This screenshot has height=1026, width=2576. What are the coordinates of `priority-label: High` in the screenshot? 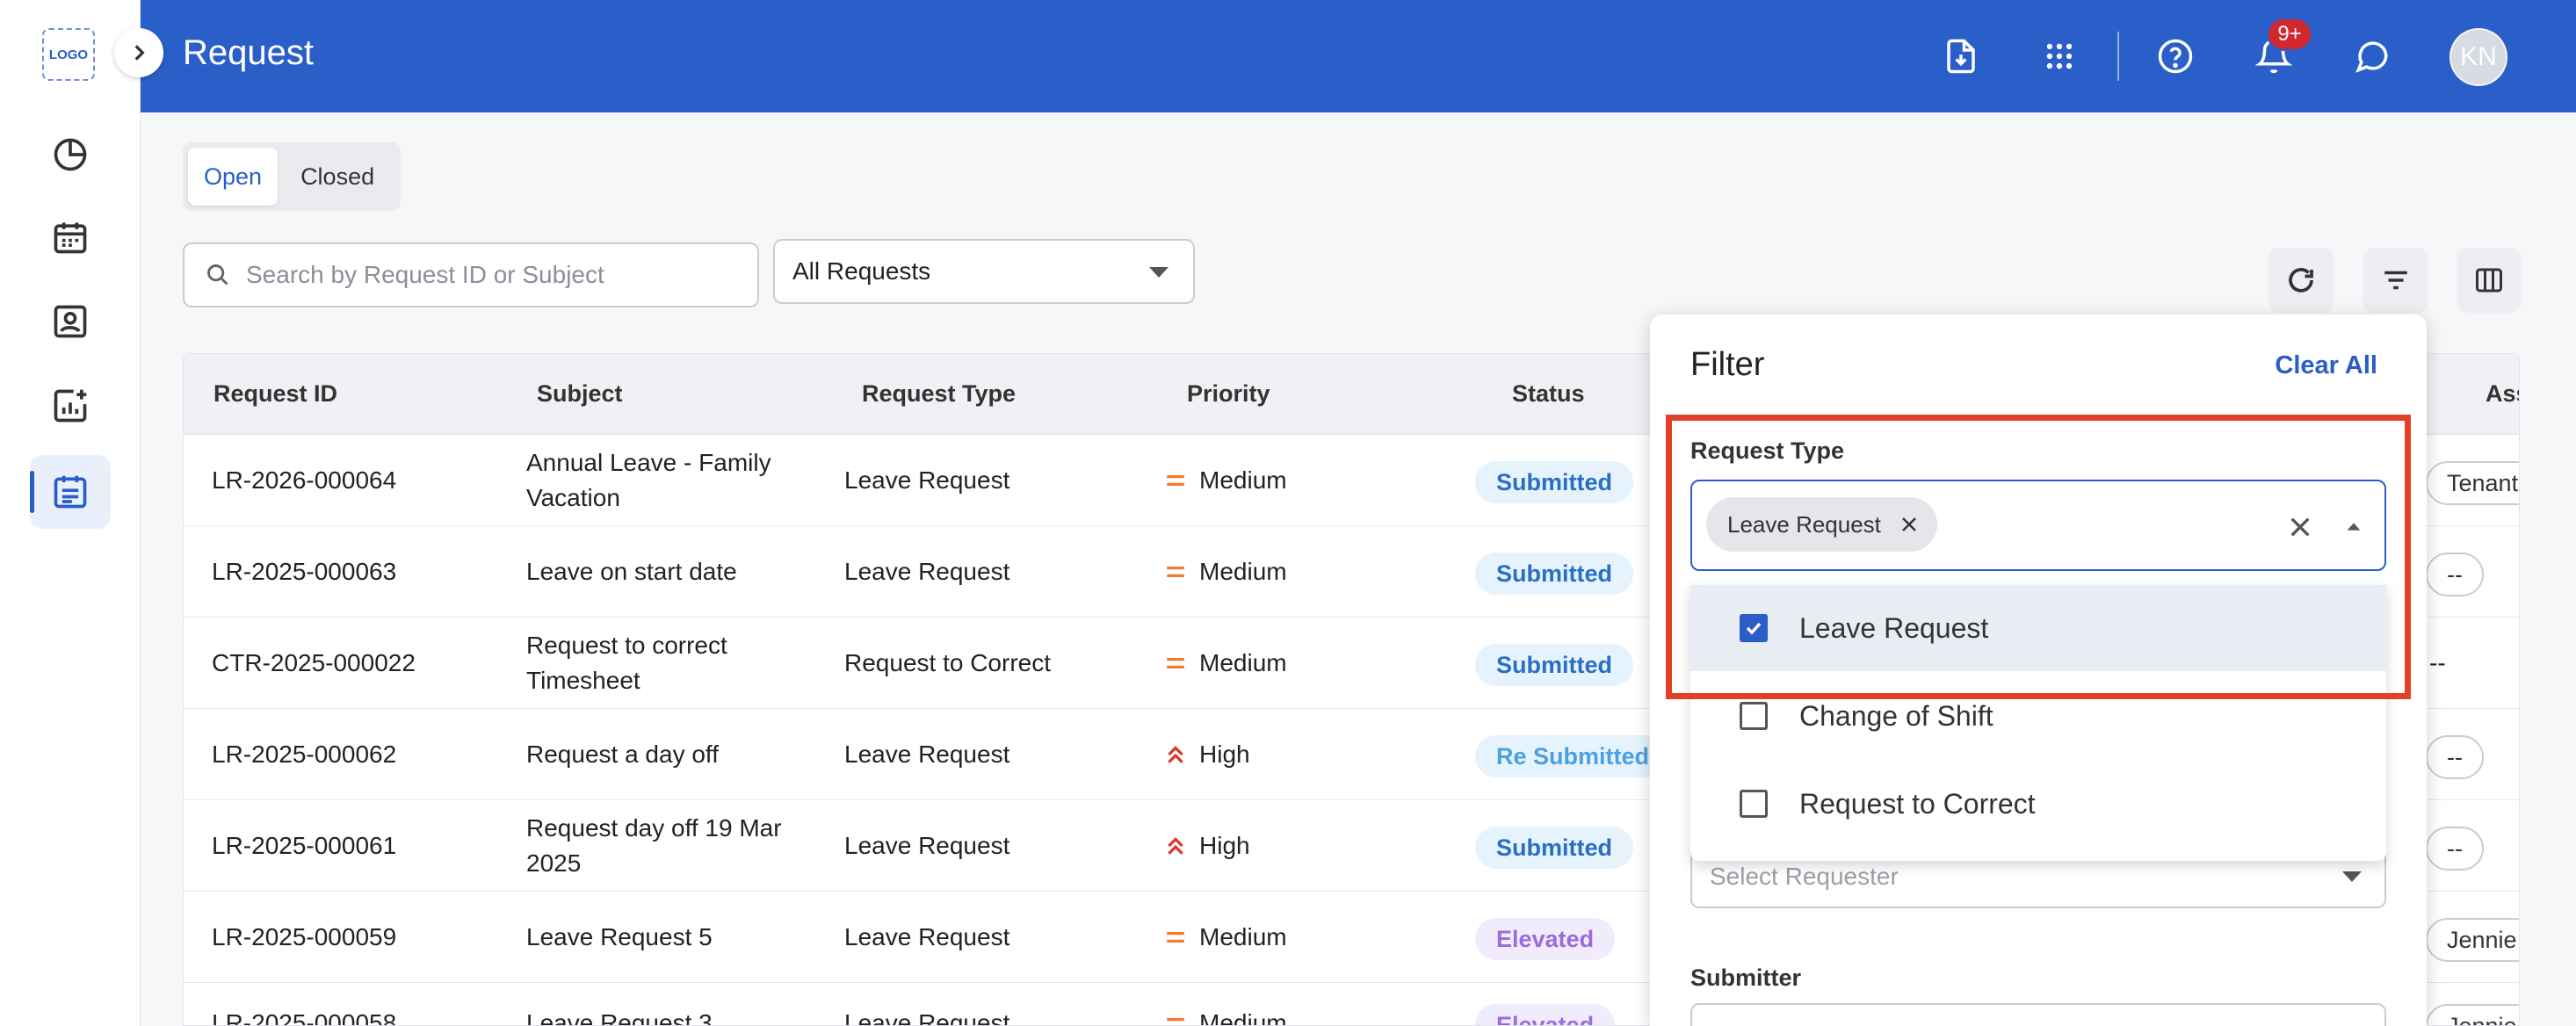 It's located at (1224, 754).